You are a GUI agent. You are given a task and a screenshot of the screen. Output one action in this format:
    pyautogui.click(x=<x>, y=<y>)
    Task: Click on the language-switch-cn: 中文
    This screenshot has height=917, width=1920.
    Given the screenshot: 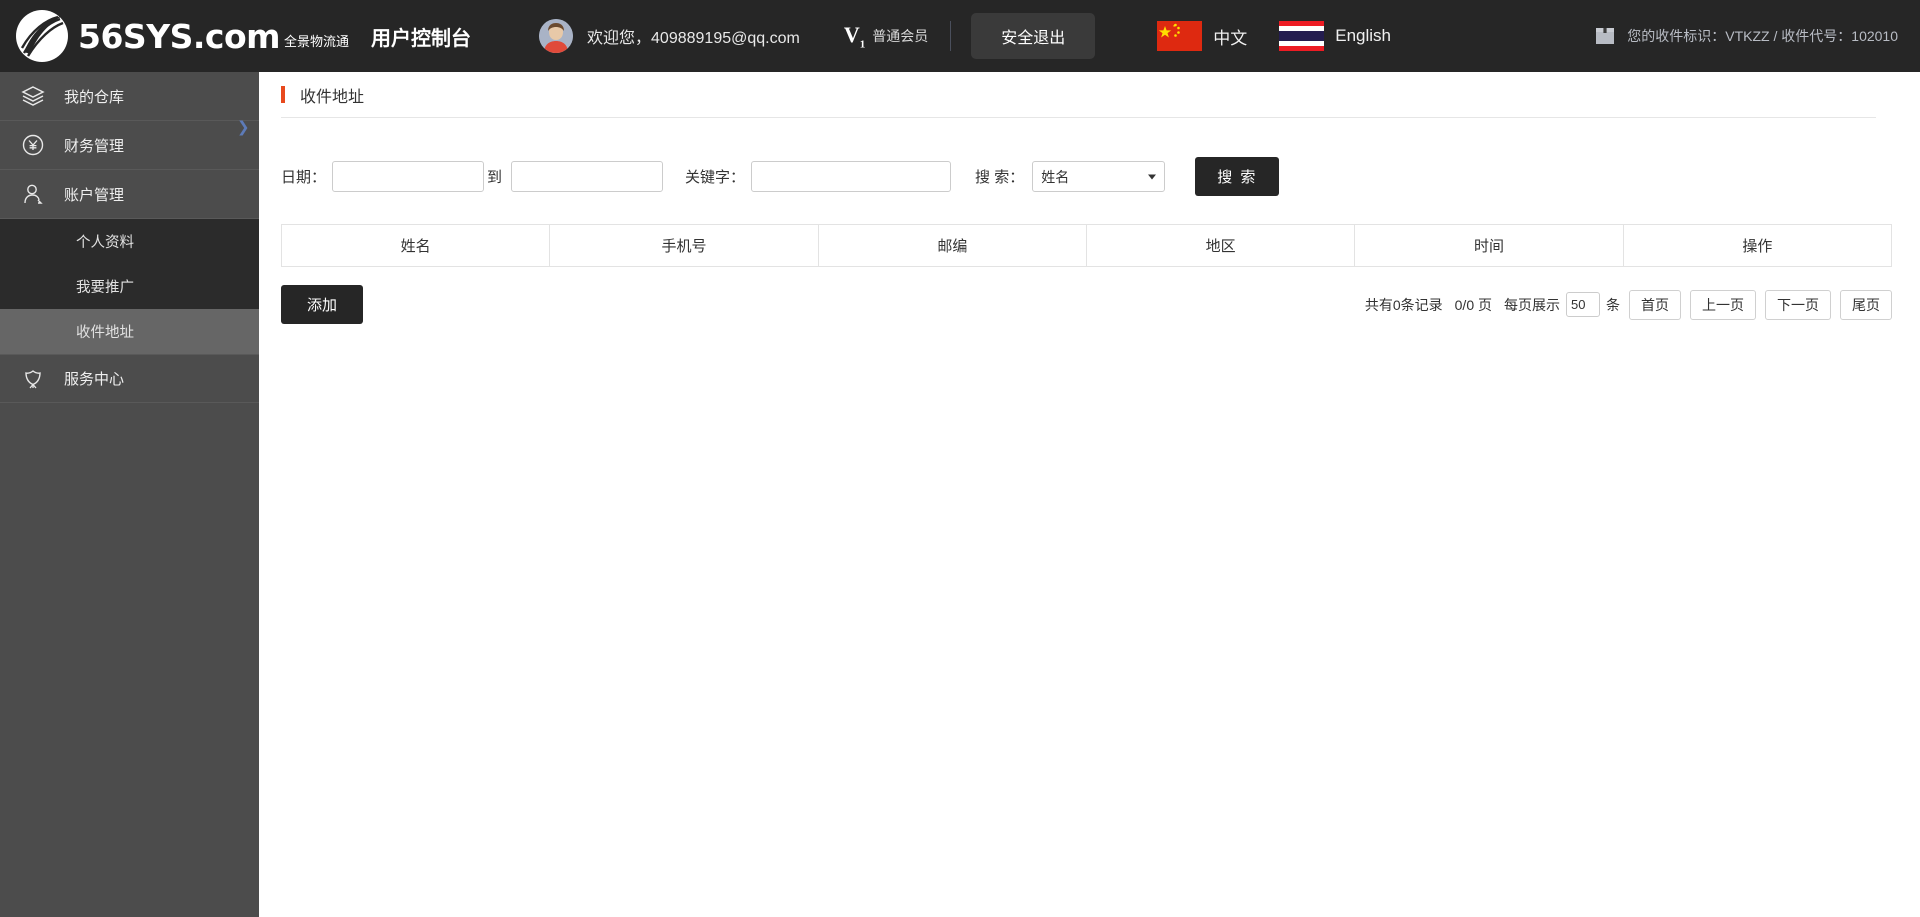 What is the action you would take?
    pyautogui.click(x=1202, y=36)
    